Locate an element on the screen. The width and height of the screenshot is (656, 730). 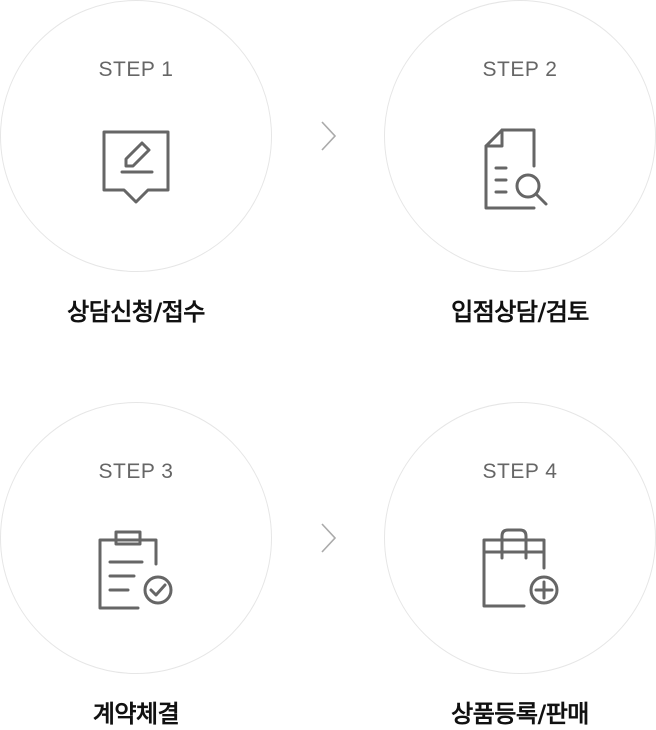
clipboard-check-icon is located at coordinates (136, 570).